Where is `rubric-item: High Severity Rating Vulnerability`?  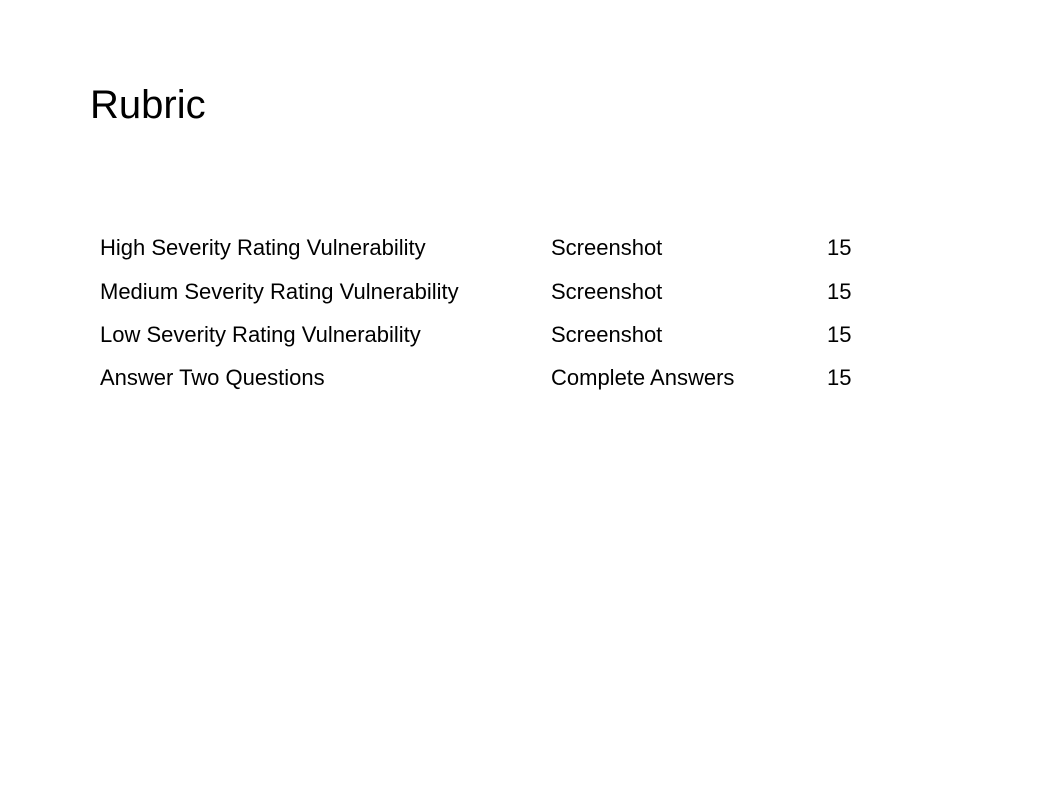
rubric-item: High Severity Rating Vulnerability is located at coordinates (263, 247).